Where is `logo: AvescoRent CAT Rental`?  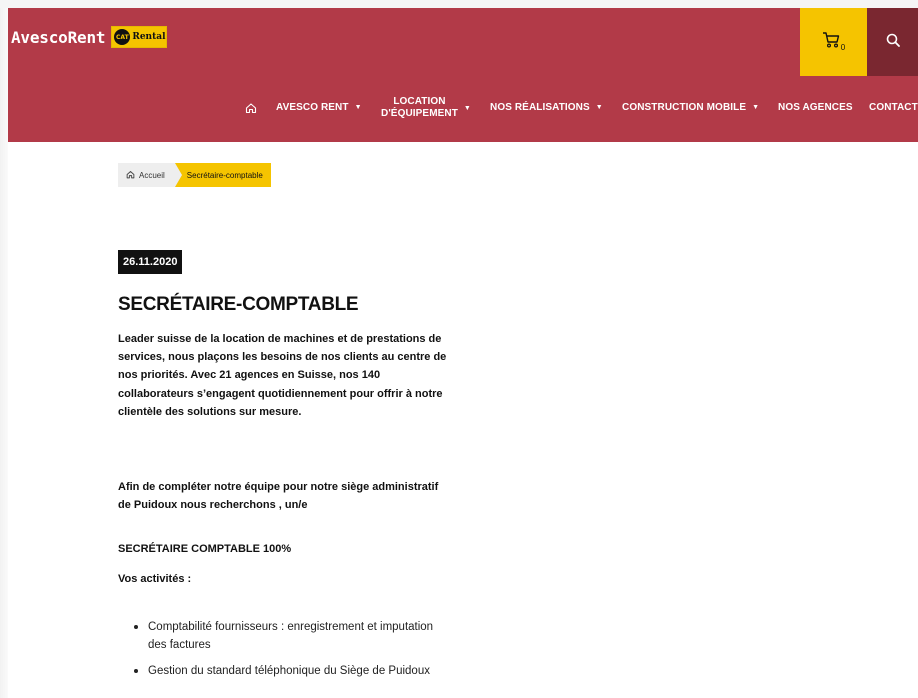
logo: AvescoRent CAT Rental is located at coordinates (89, 37).